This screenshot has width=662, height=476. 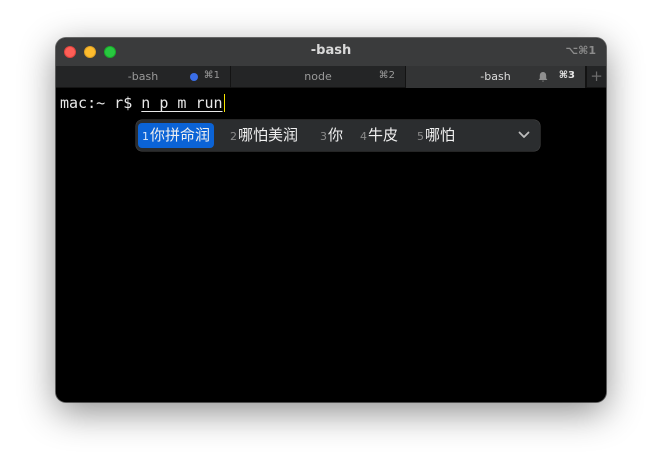 What do you see at coordinates (318, 77) in the screenshot?
I see `tab-node: node ⌘2` at bounding box center [318, 77].